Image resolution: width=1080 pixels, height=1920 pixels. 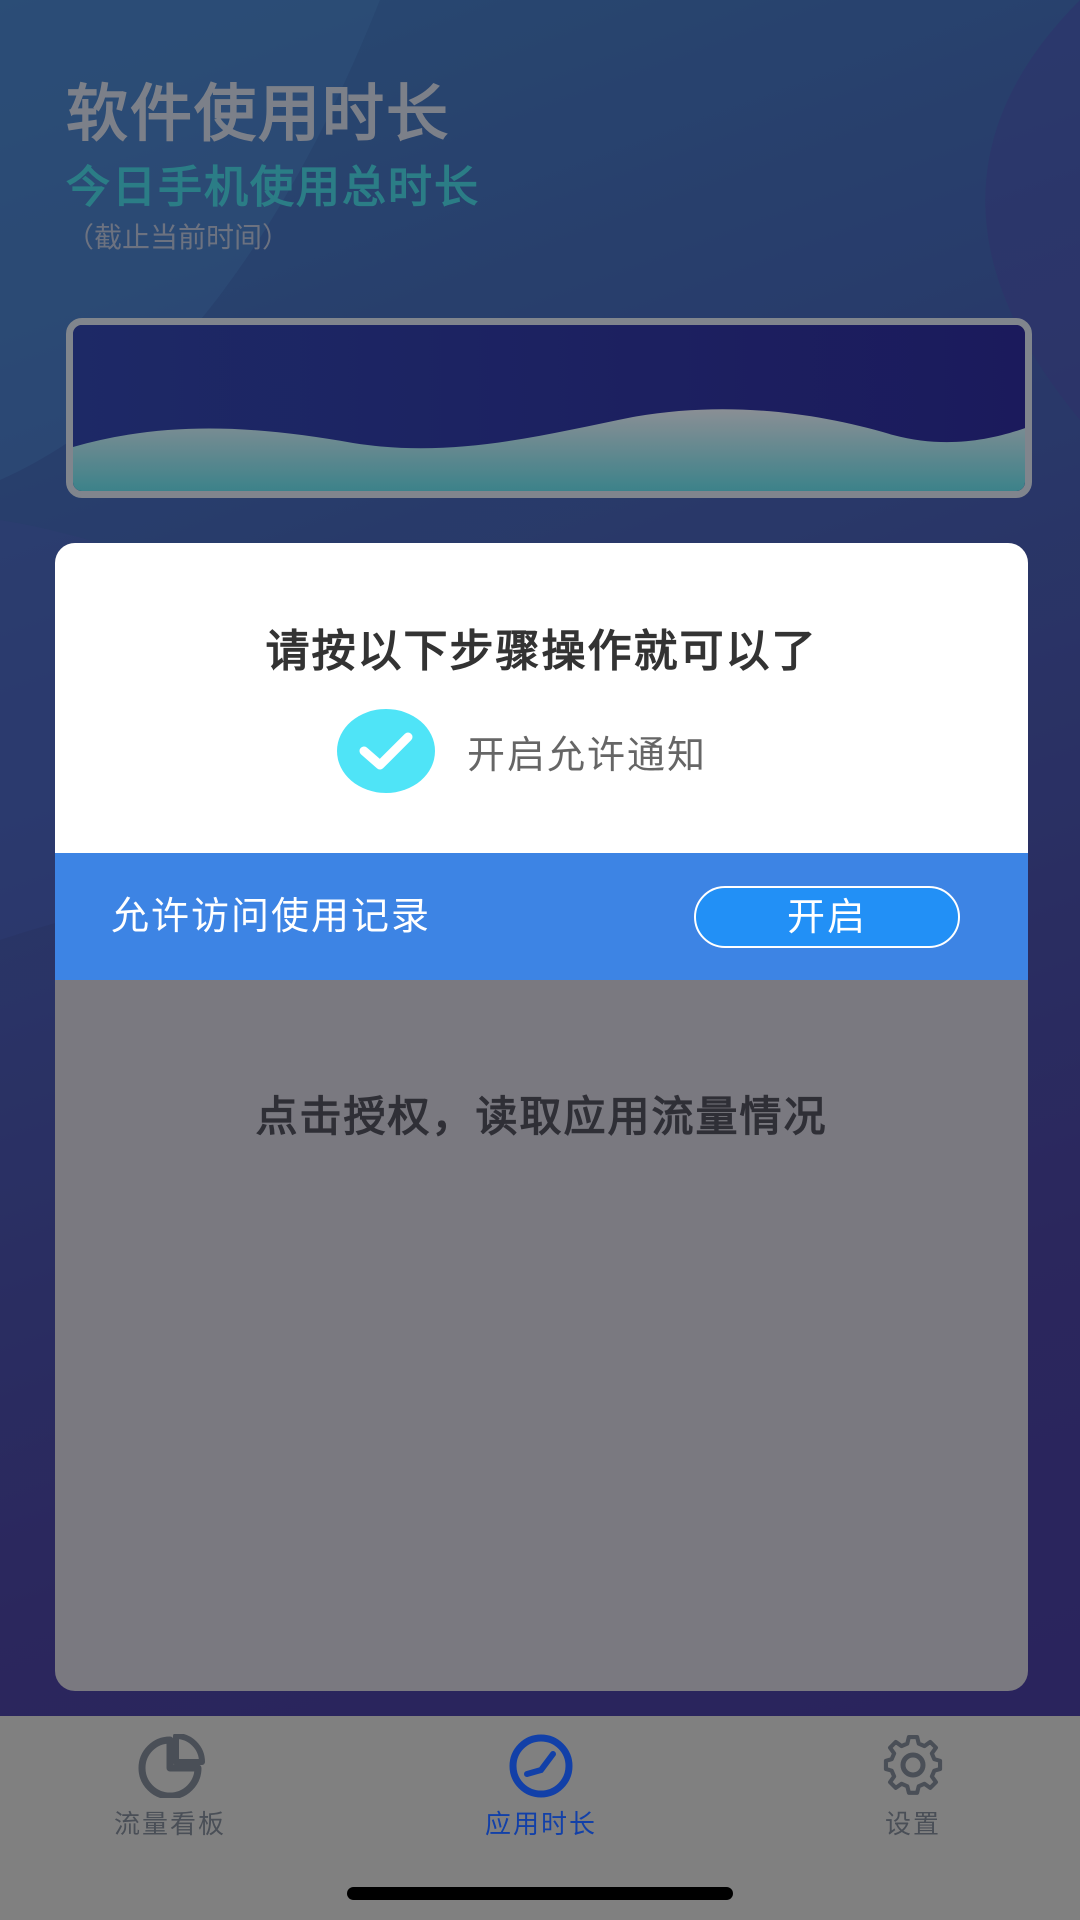 What do you see at coordinates (541, 916) in the screenshot?
I see `usage-access-row: 允许访问使用记录 开启` at bounding box center [541, 916].